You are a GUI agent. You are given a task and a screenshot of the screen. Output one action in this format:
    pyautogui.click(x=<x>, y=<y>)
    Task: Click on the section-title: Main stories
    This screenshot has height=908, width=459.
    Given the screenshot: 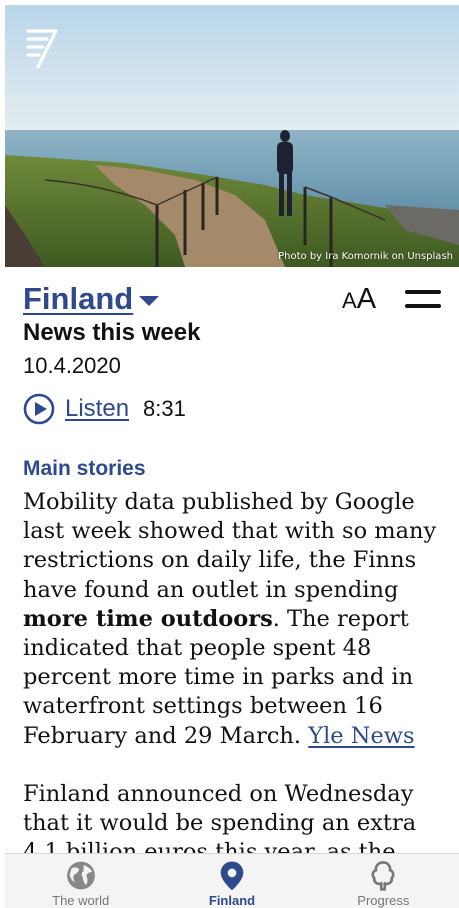 What is the action you would take?
    pyautogui.click(x=84, y=468)
    